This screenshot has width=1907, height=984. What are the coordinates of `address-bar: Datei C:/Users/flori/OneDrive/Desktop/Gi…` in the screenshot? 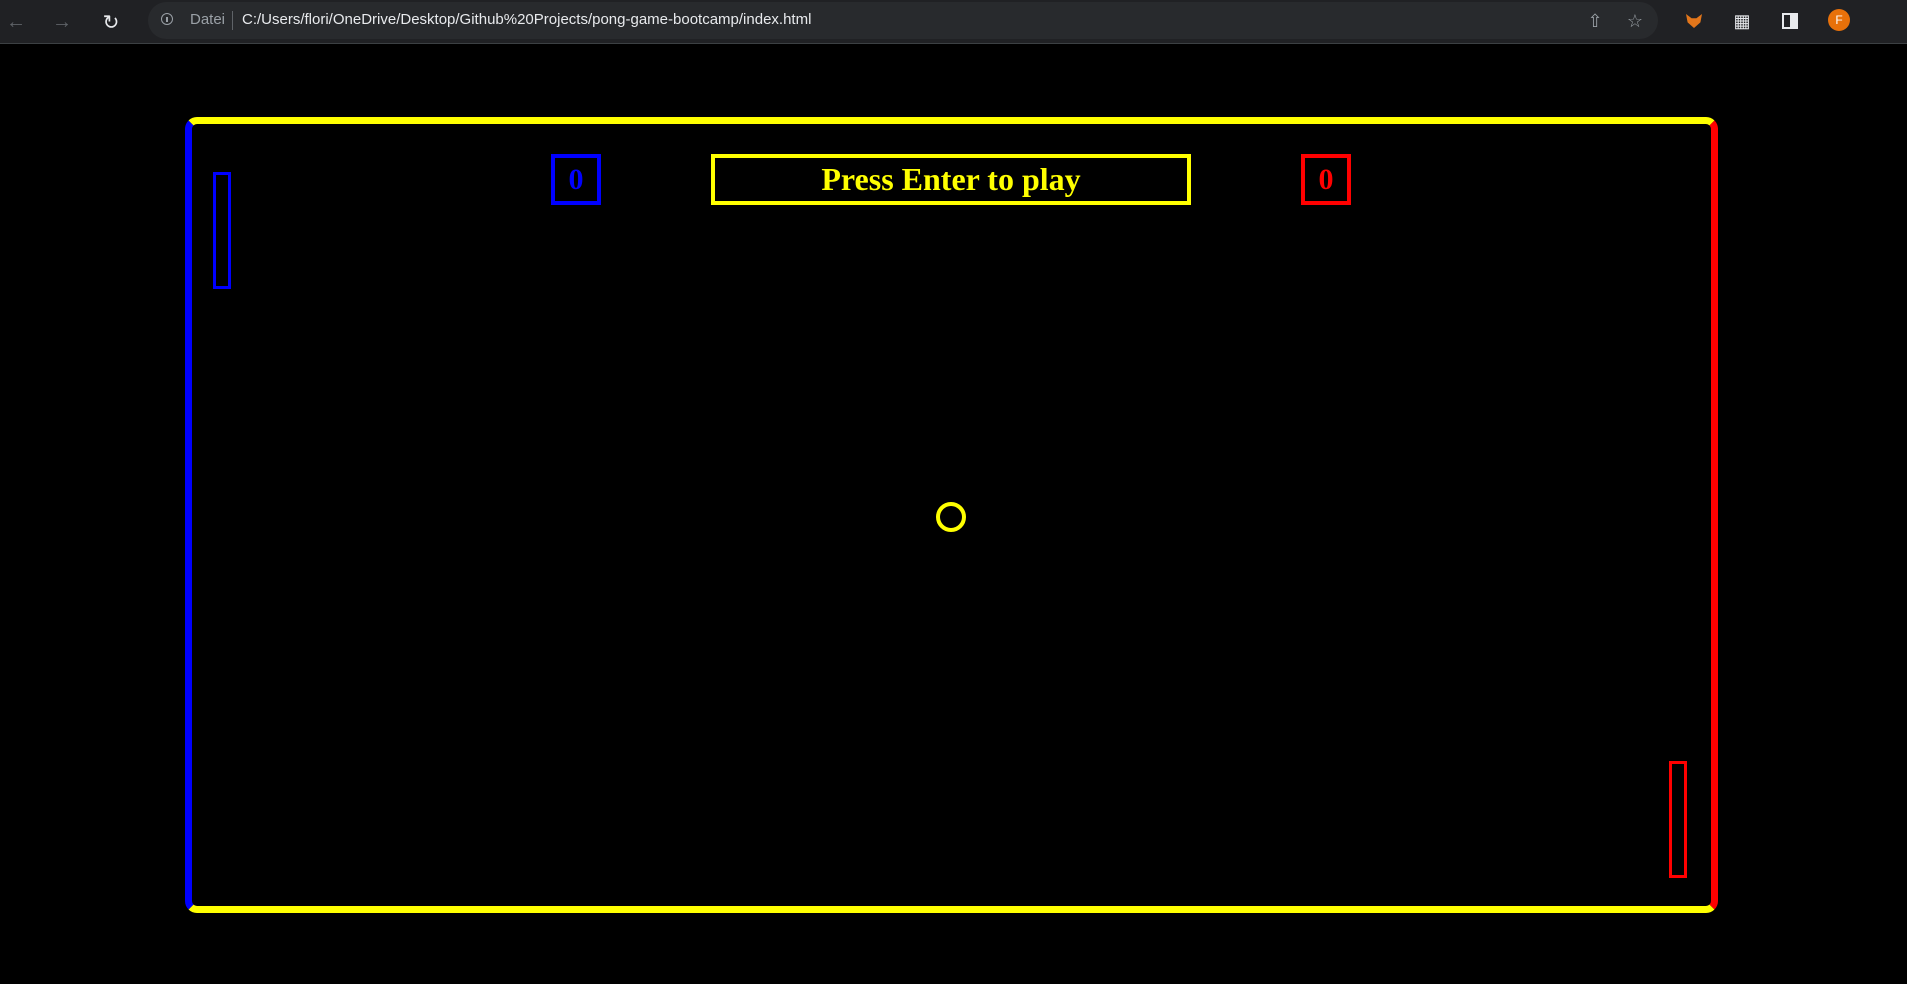 It's located at (903, 20).